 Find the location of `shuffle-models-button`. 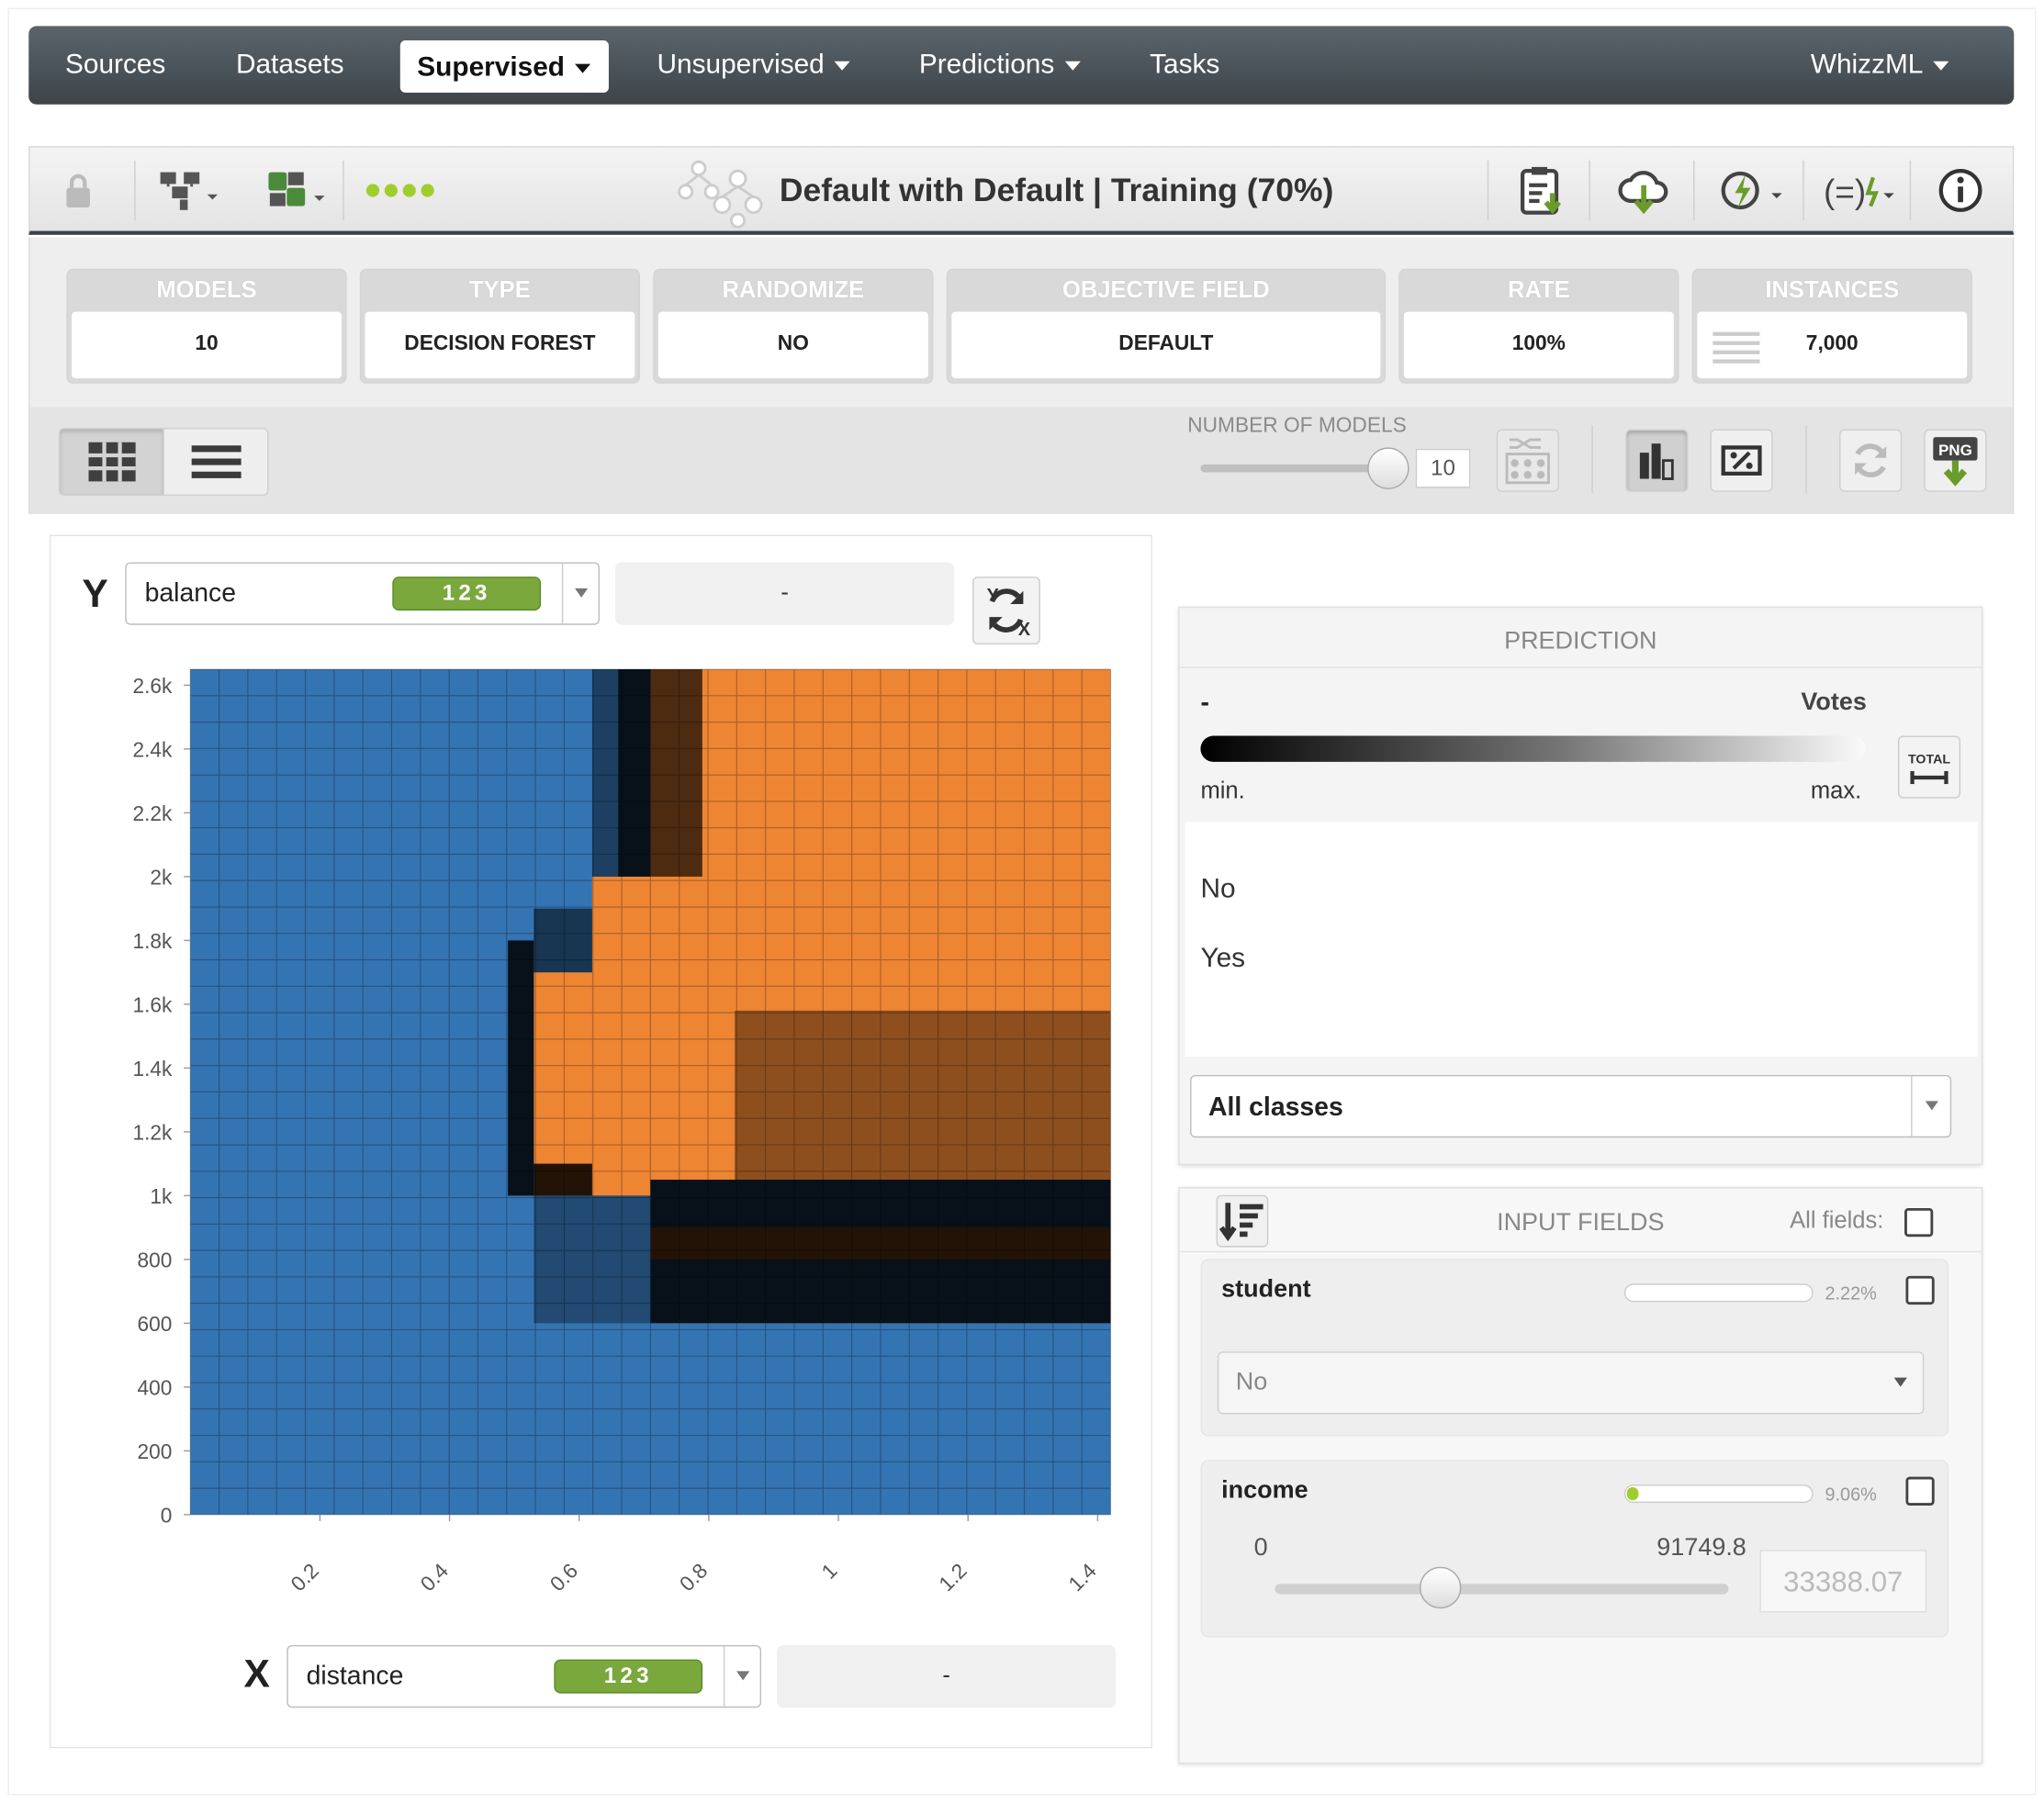

shuffle-models-button is located at coordinates (1527, 460).